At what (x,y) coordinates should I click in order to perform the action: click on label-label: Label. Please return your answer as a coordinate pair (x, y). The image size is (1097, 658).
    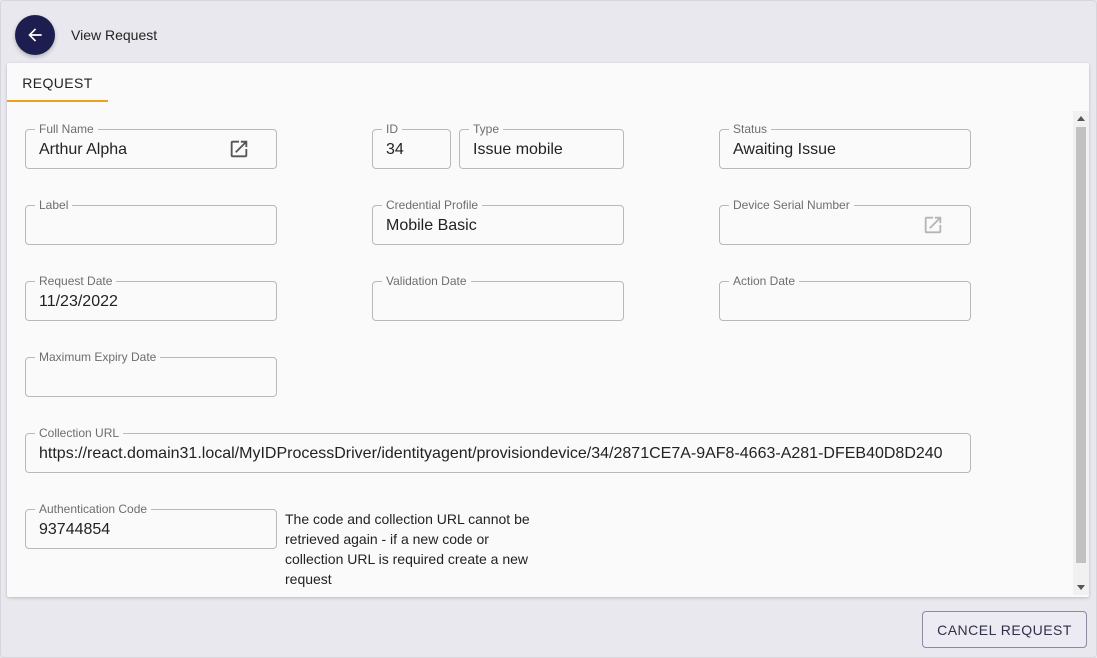
    Looking at the image, I should click on (54, 205).